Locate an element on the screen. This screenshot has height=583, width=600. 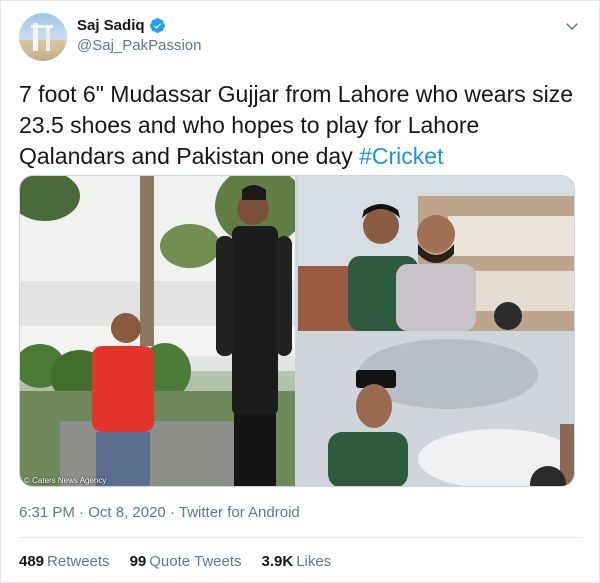
avatar is located at coordinates (43, 37).